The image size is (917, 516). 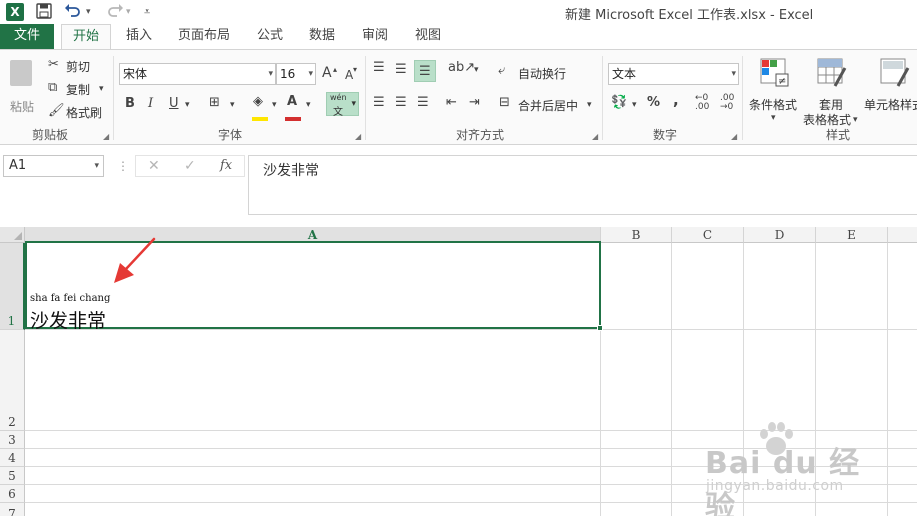 I want to click on number-format-value: 文本, so click(x=624, y=74).